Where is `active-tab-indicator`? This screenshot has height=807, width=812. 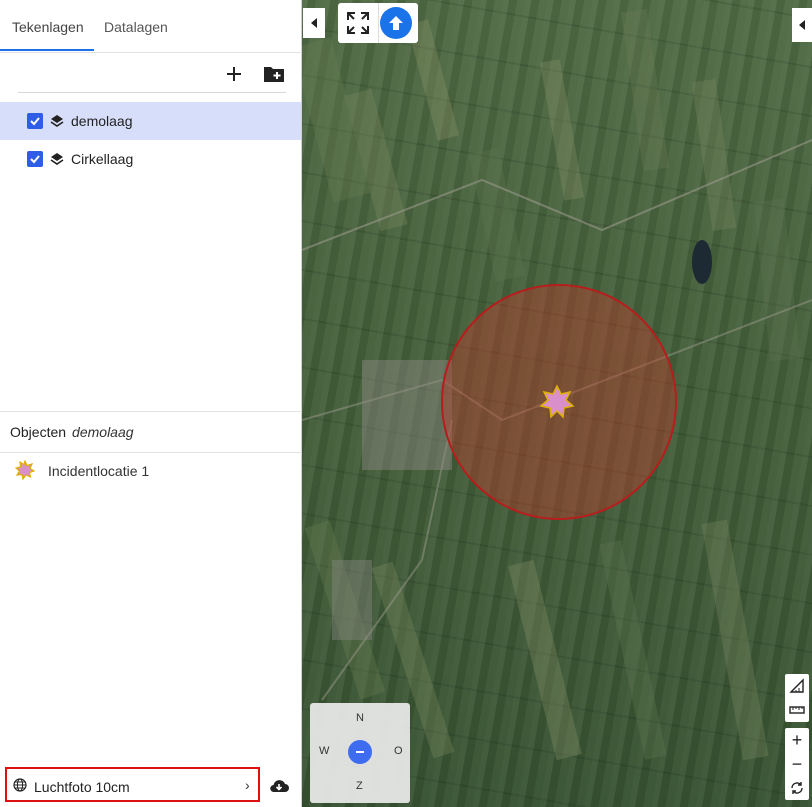
active-tab-indicator is located at coordinates (47, 50).